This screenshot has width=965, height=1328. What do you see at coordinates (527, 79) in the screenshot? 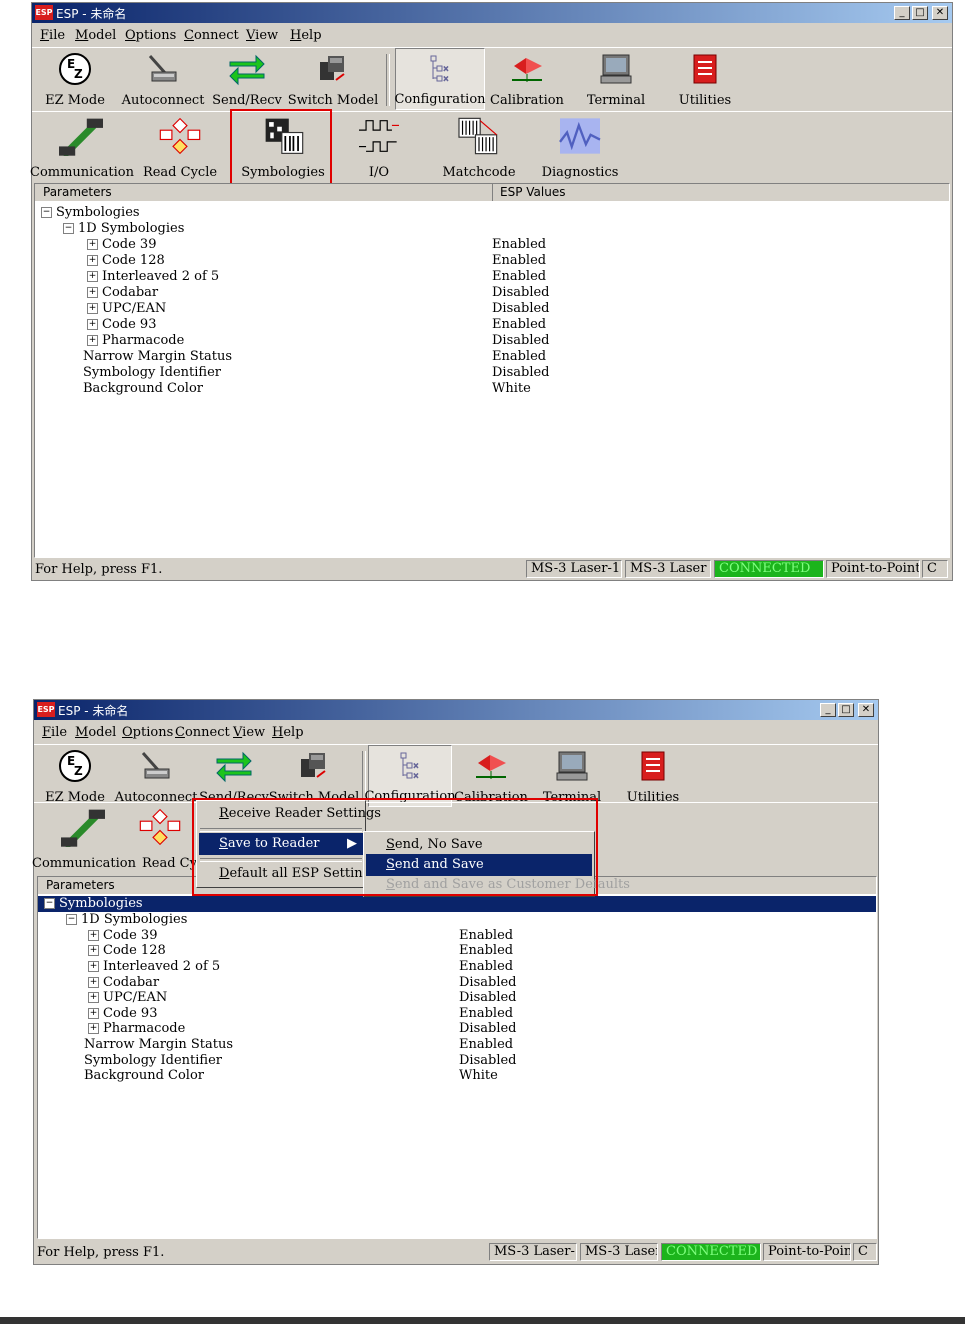
I see `calibration-button: Calibration` at bounding box center [527, 79].